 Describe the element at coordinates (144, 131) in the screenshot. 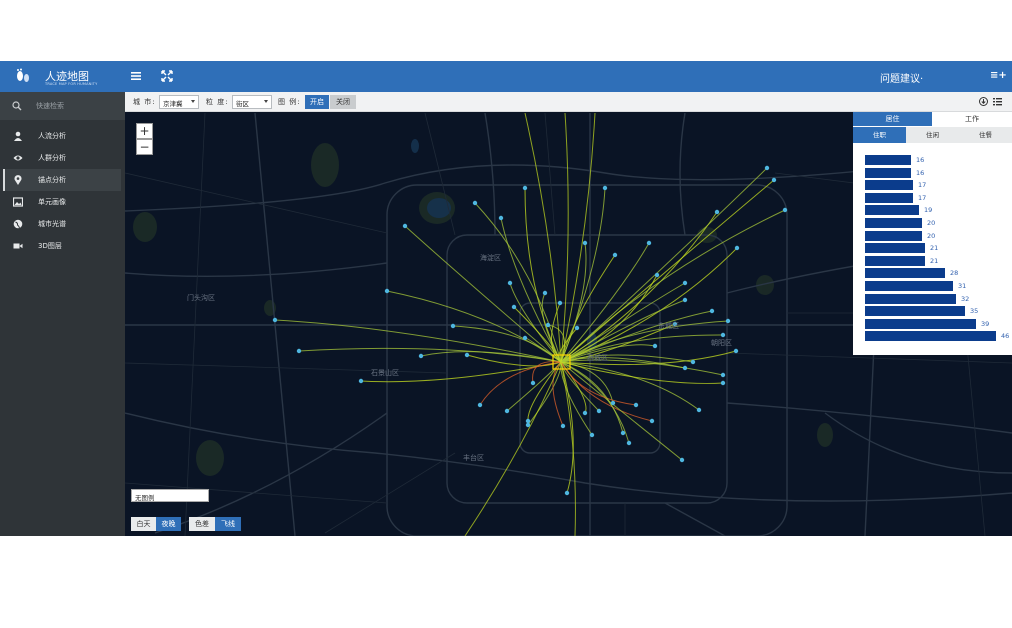

I see `zoom-in-button: +` at that location.